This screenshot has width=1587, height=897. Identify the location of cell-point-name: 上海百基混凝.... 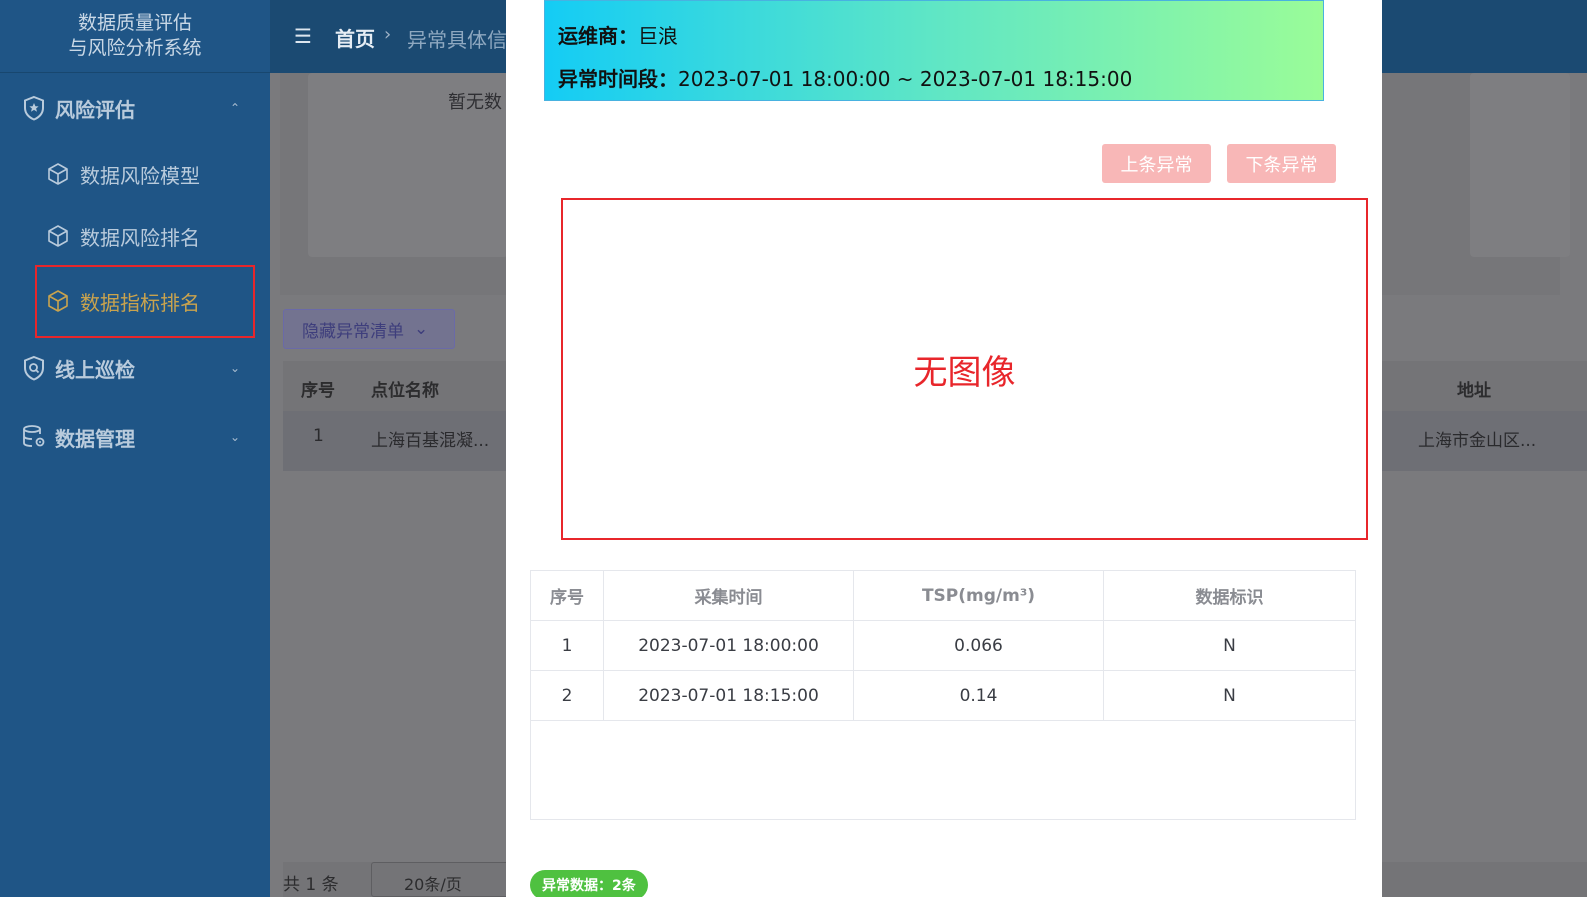
(430, 441).